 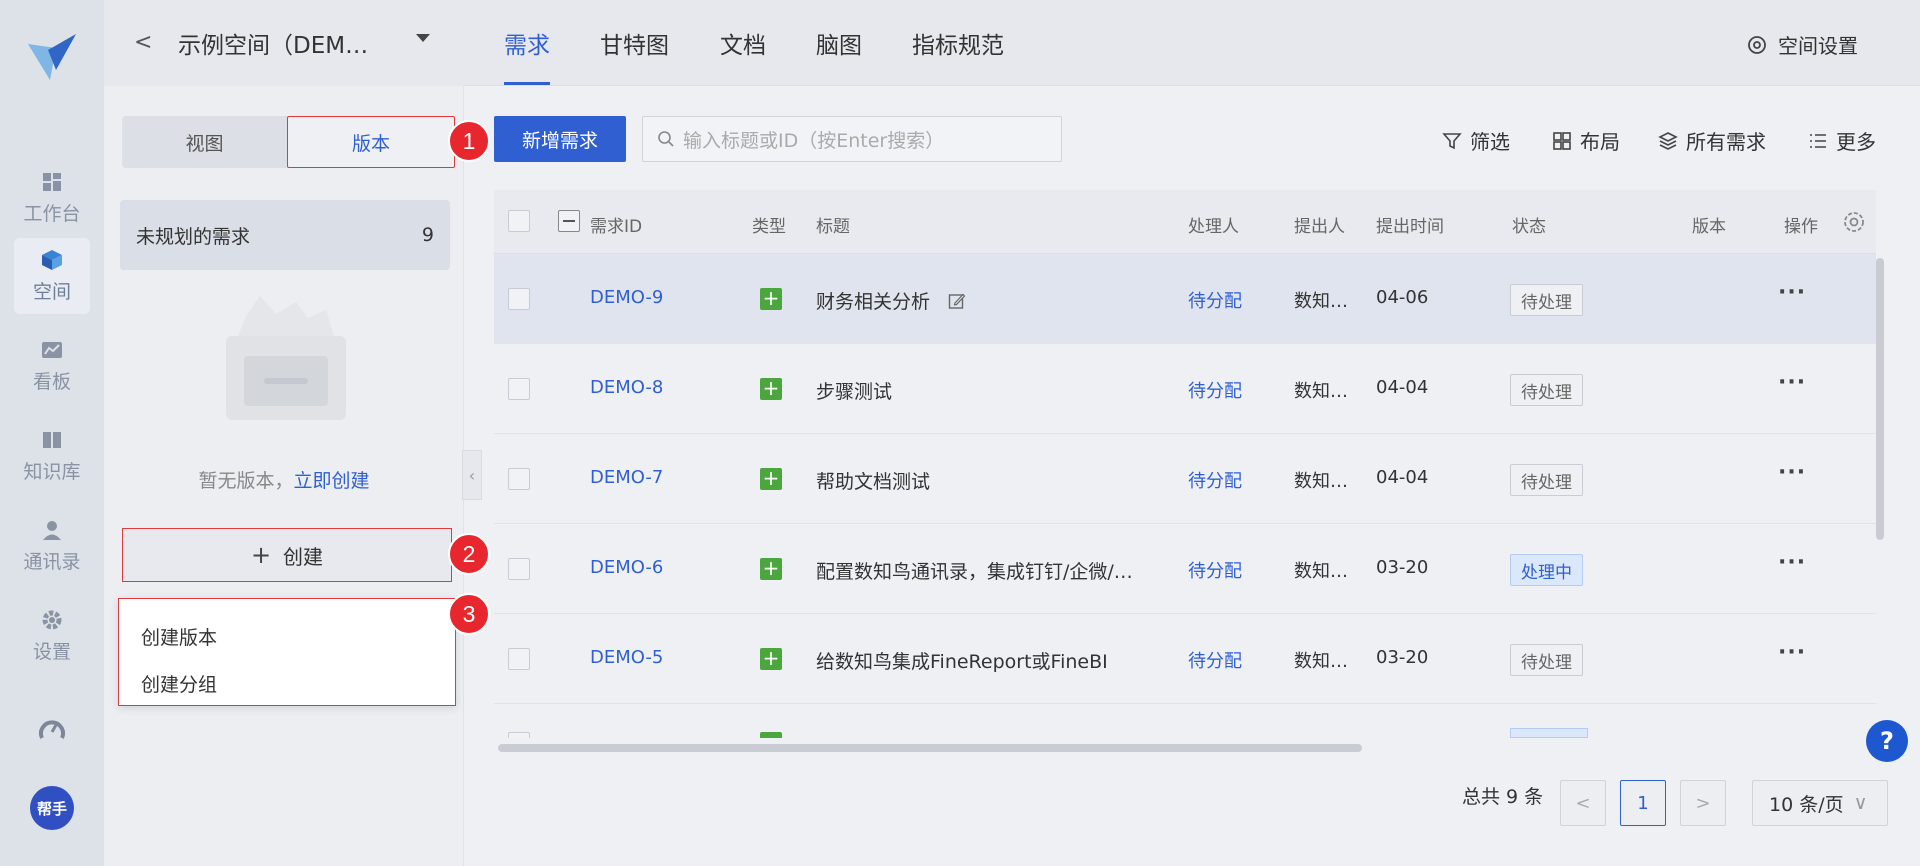 What do you see at coordinates (1712, 140) in the screenshot?
I see `all-requirements-button: 所有需求` at bounding box center [1712, 140].